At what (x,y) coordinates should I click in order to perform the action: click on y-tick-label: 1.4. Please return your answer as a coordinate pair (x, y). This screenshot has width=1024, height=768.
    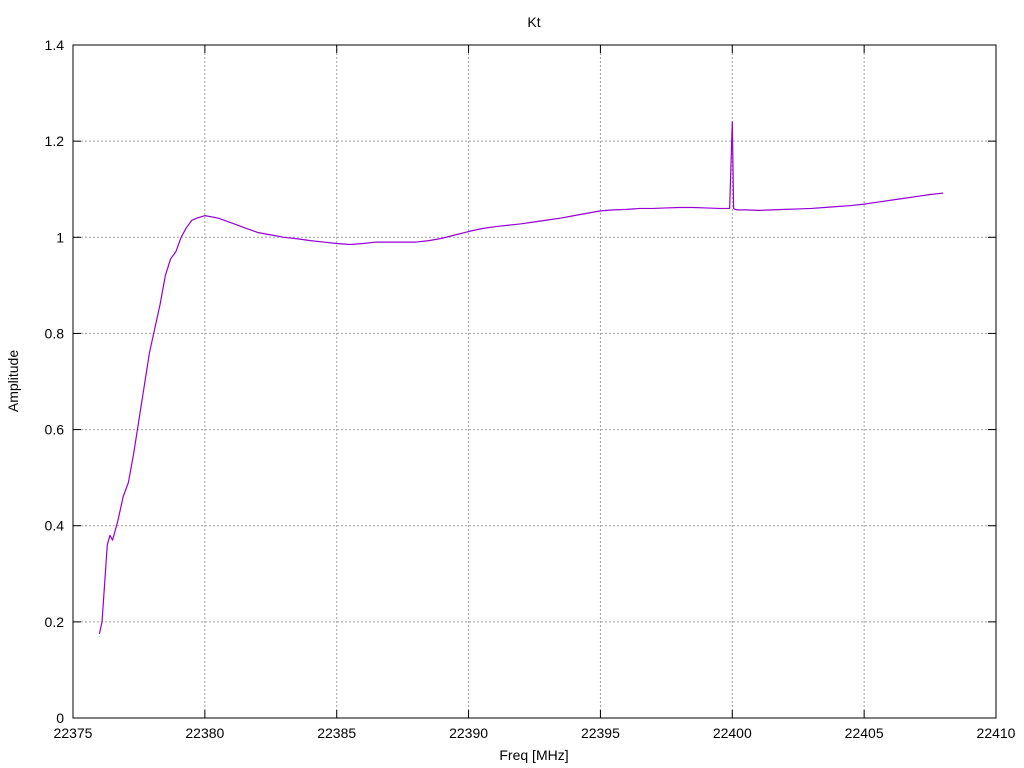
    Looking at the image, I should click on (55, 45).